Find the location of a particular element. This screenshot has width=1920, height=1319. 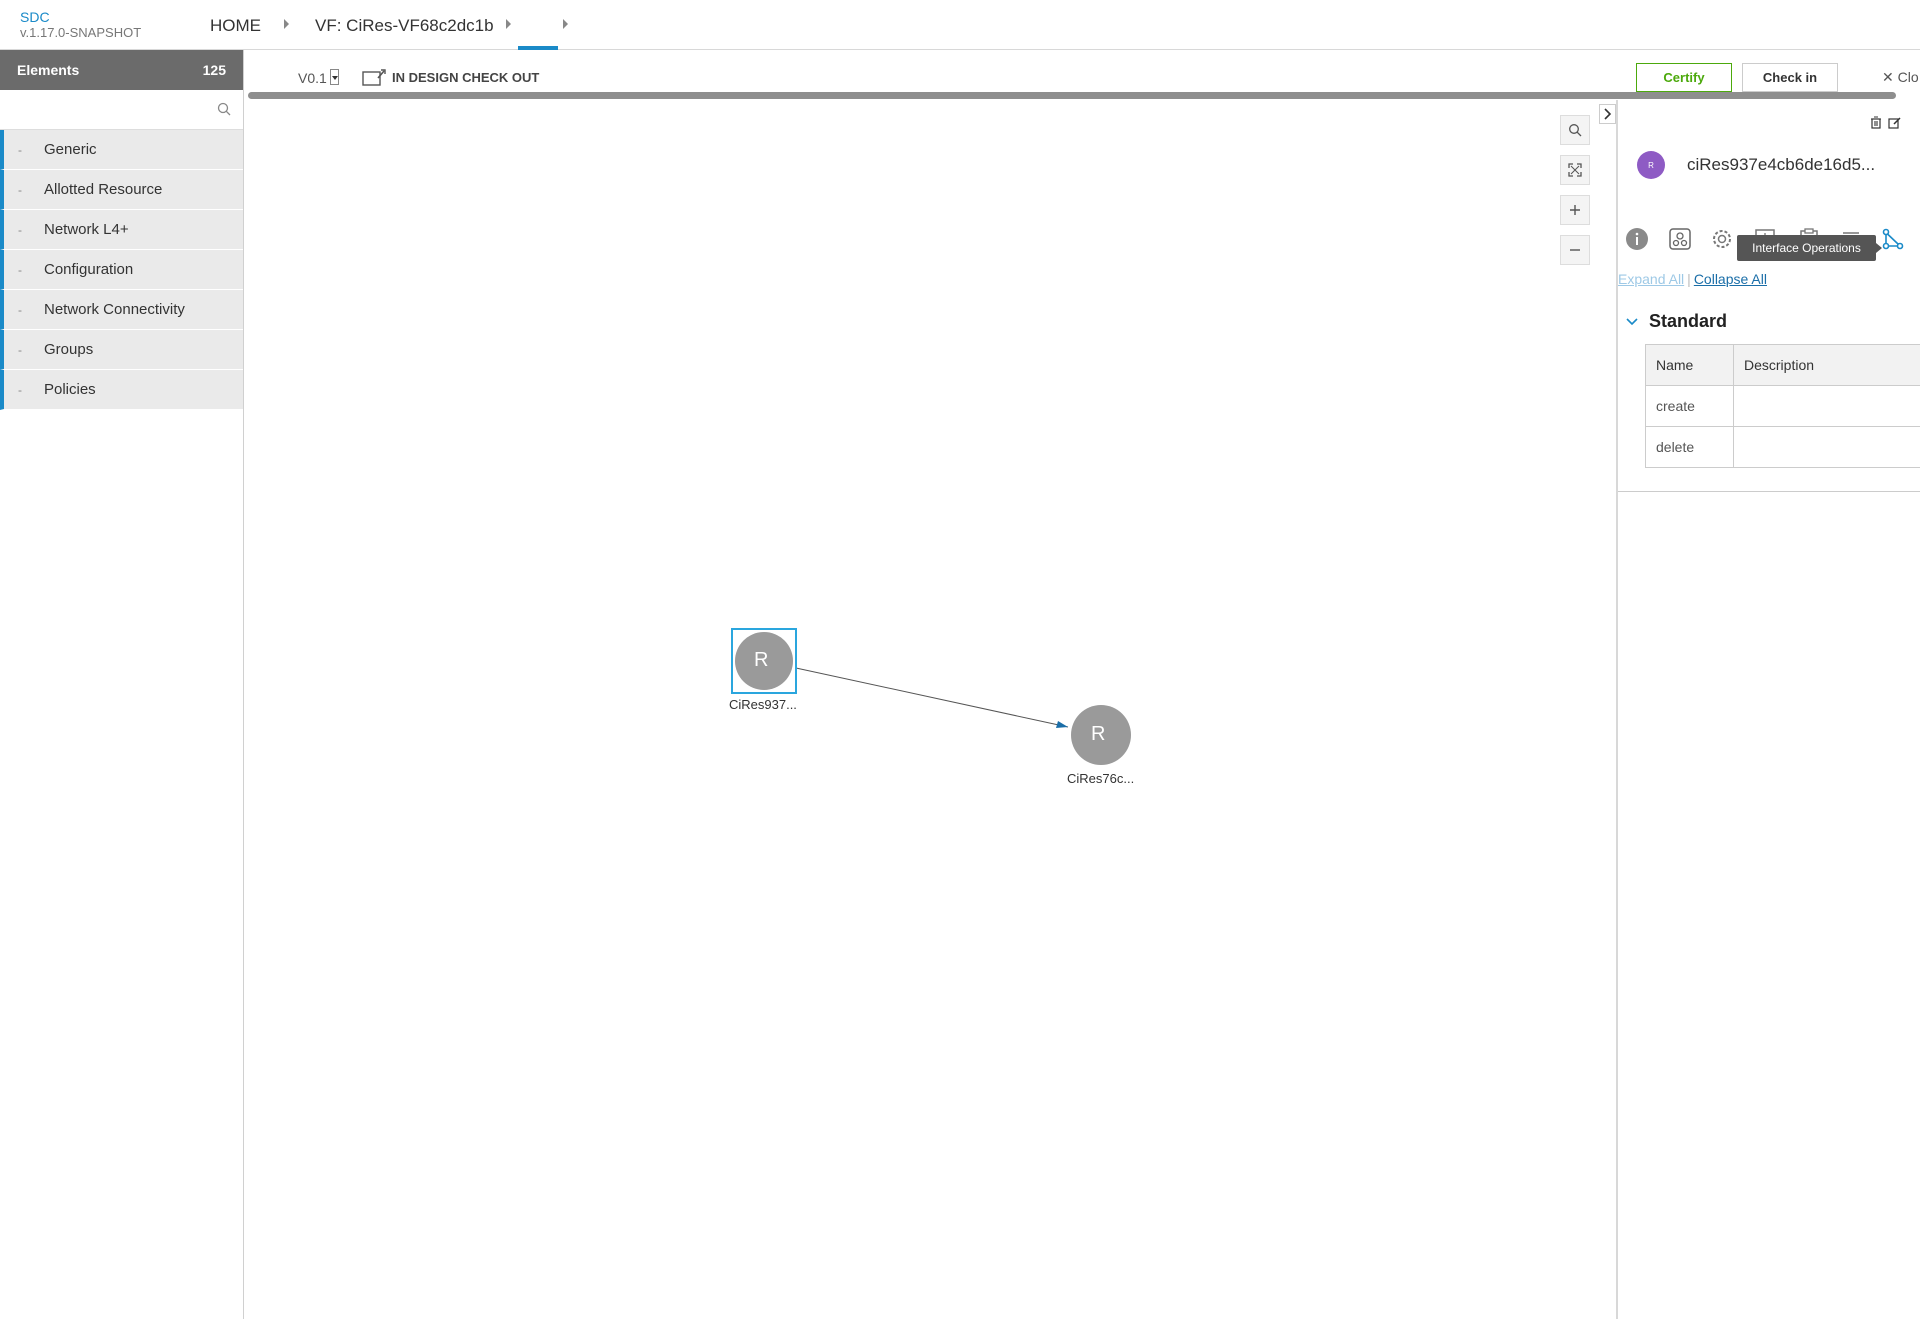

checkout-icon is located at coordinates (374, 80).